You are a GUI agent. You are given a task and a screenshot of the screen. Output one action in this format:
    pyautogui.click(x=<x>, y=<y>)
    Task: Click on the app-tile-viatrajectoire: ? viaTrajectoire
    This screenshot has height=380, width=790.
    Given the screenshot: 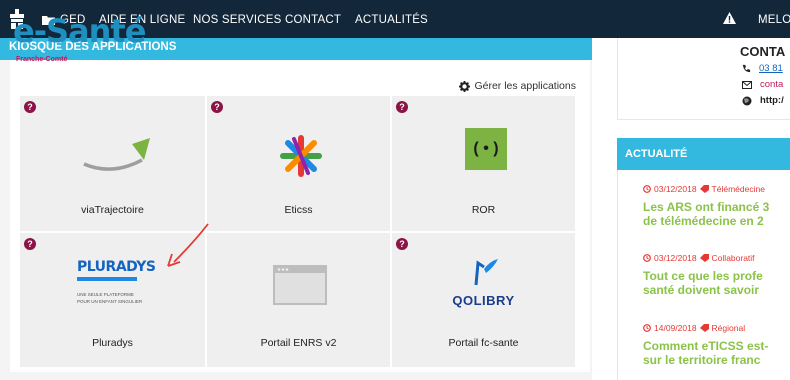 What is the action you would take?
    pyautogui.click(x=113, y=164)
    